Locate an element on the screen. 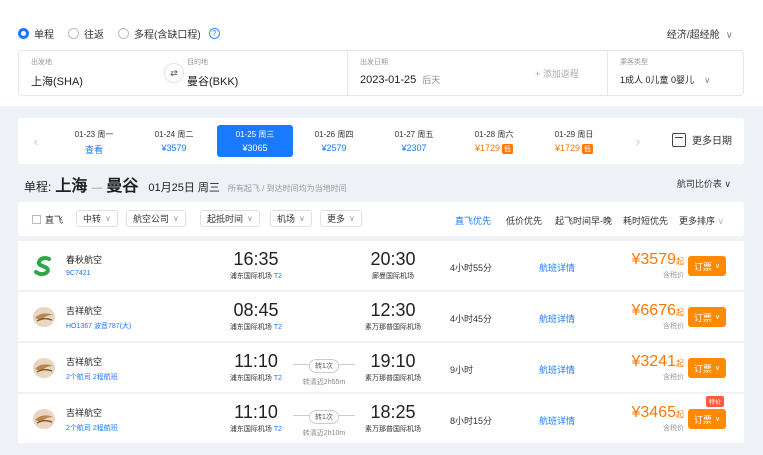 This screenshot has width=763, height=455. add-return-button: + 添加返程 is located at coordinates (557, 73).